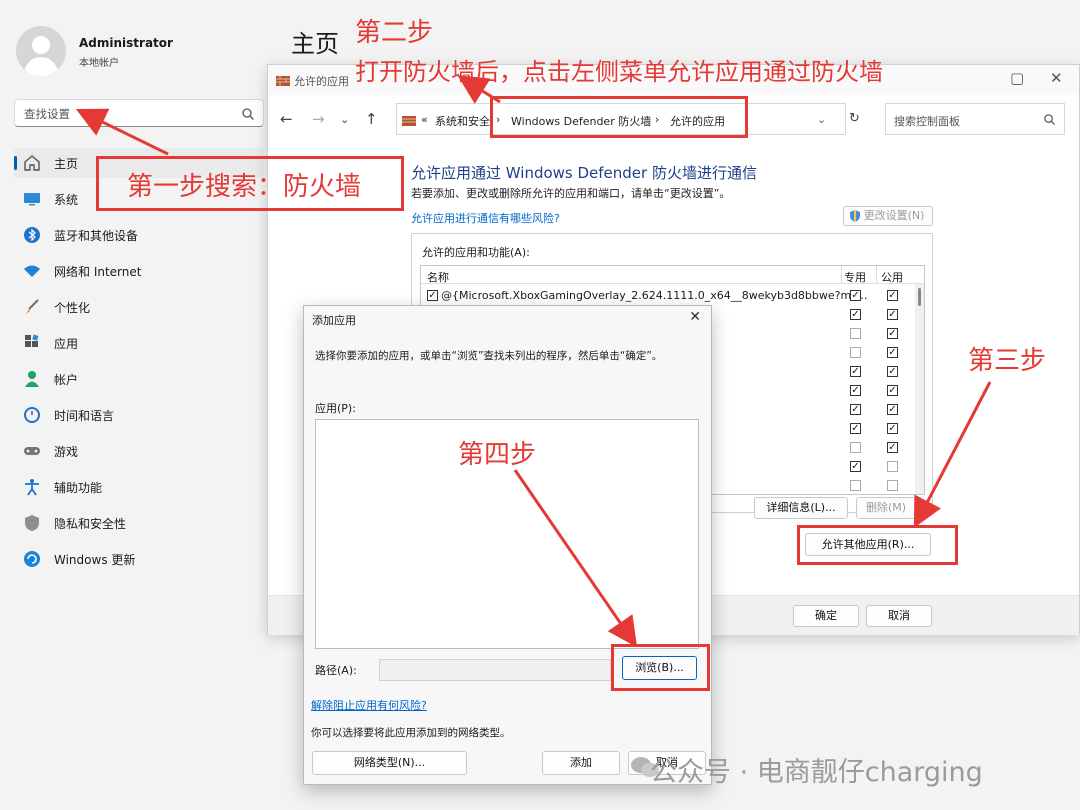  I want to click on sidebar-item-label: 应用, so click(66, 344).